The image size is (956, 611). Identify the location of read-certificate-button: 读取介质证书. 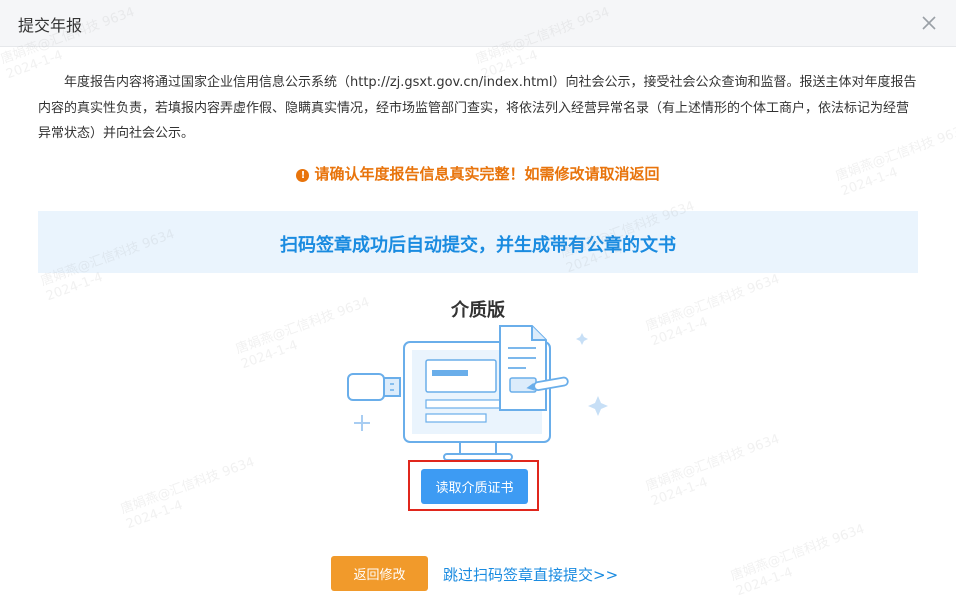
(474, 486).